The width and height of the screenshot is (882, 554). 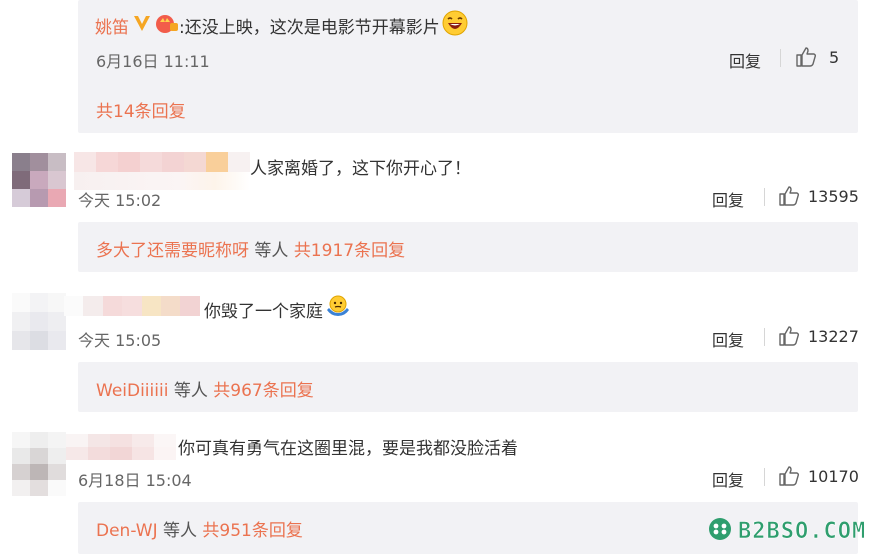 I want to click on replier-names-link: 多大了还需要昵称呀, so click(x=172, y=251).